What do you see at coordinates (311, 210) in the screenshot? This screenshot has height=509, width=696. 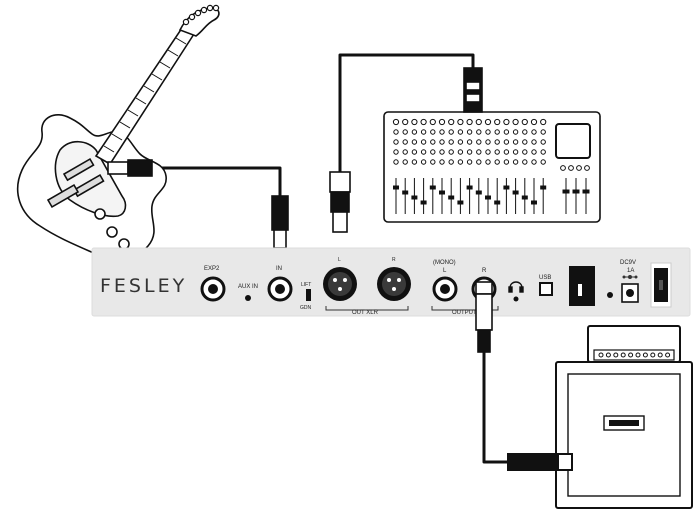 I see `device-top-connectors` at bounding box center [311, 210].